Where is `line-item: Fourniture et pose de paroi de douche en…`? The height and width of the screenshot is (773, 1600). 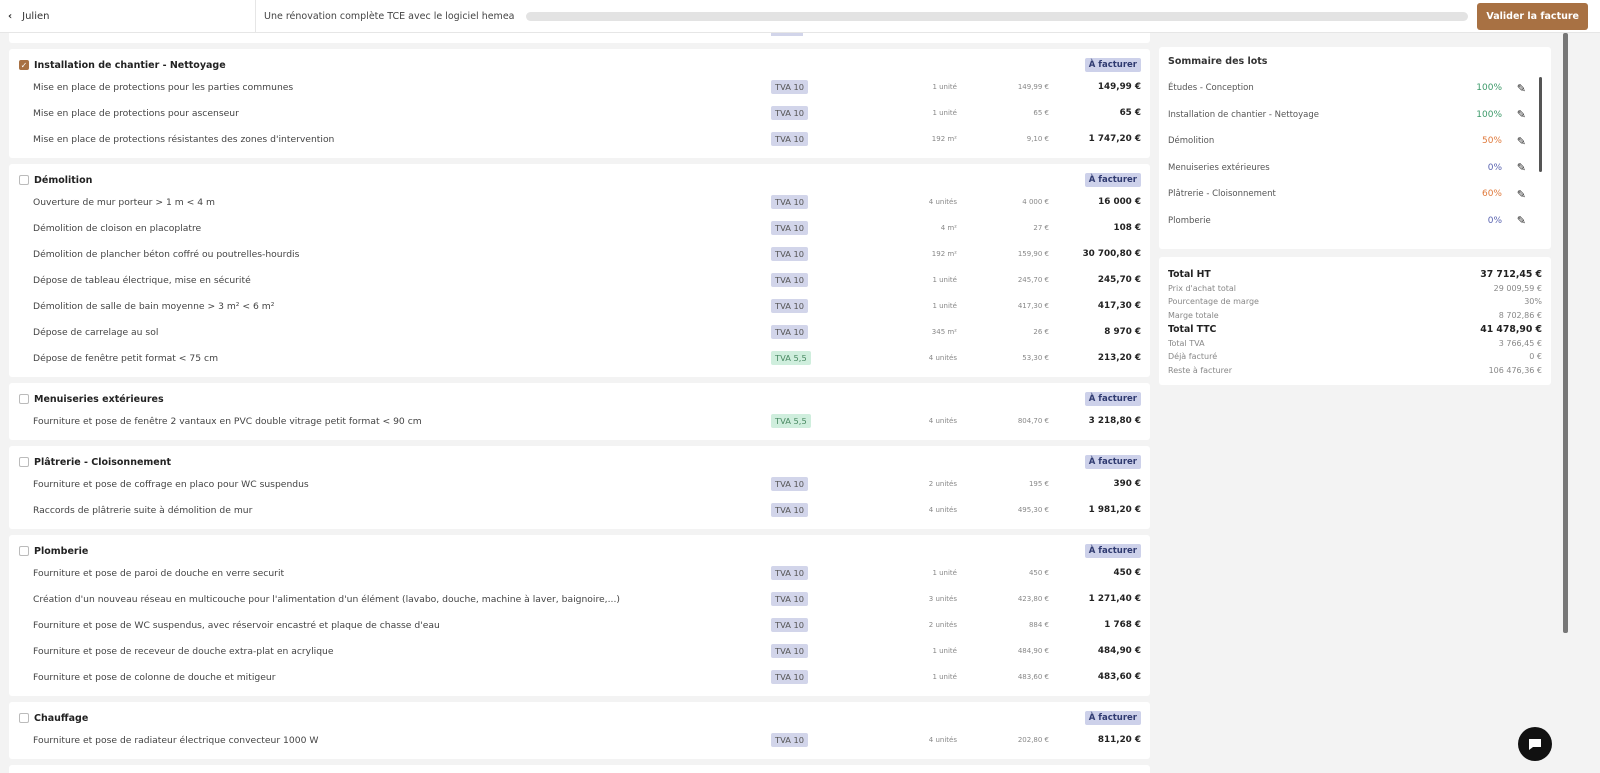
line-item: Fourniture et pose de paroi de douche en… is located at coordinates (579, 573).